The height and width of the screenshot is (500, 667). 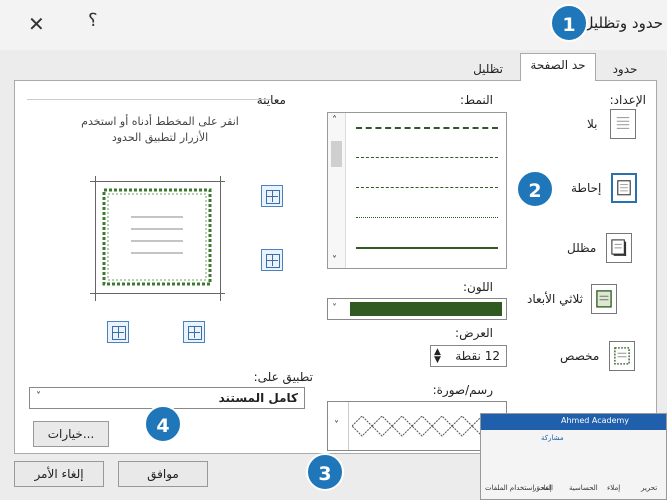 I want to click on setting-box: إحاطة, so click(x=604, y=188).